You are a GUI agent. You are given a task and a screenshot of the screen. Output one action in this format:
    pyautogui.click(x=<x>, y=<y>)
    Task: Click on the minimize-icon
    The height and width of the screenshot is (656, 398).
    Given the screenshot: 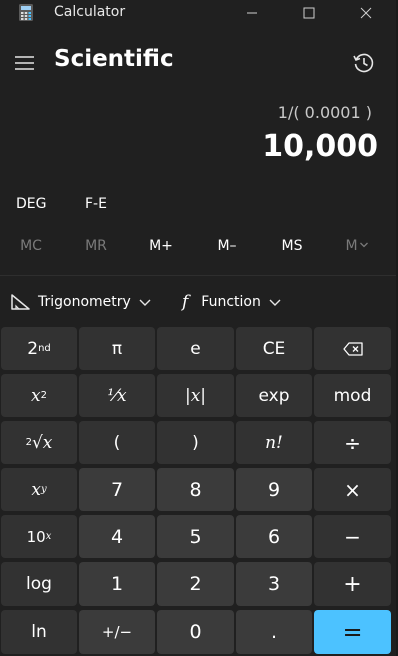 What is the action you would take?
    pyautogui.click(x=252, y=13)
    